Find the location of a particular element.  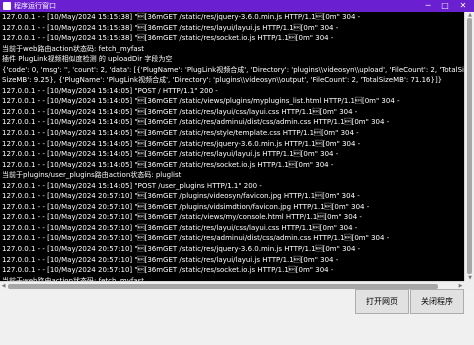

app-icon is located at coordinates (7, 6).